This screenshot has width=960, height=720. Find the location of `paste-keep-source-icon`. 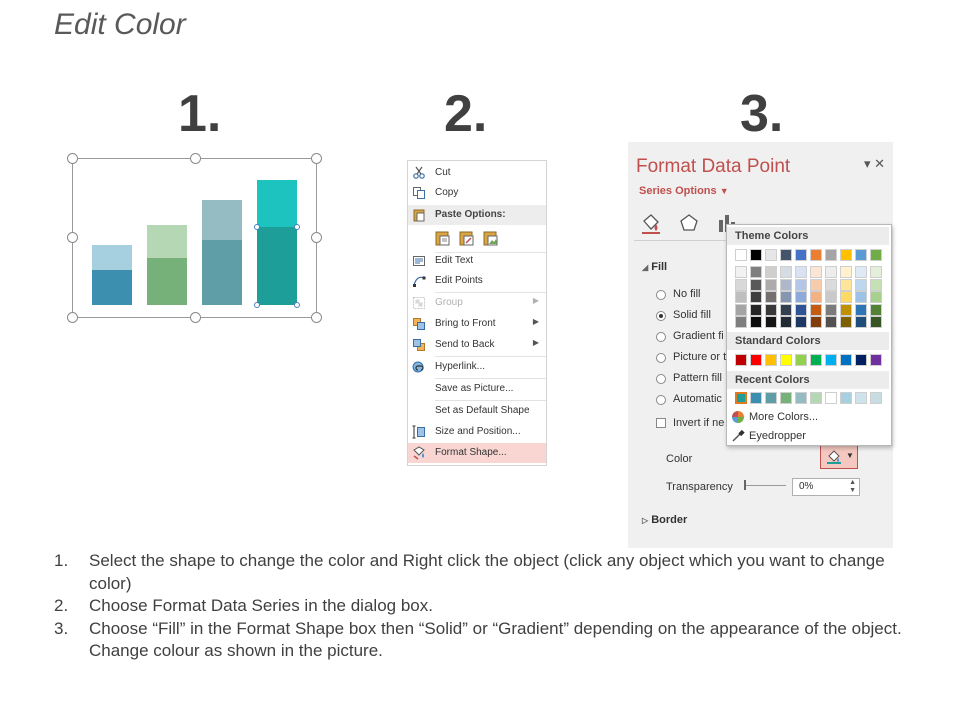

paste-keep-source-icon is located at coordinates (443, 238).